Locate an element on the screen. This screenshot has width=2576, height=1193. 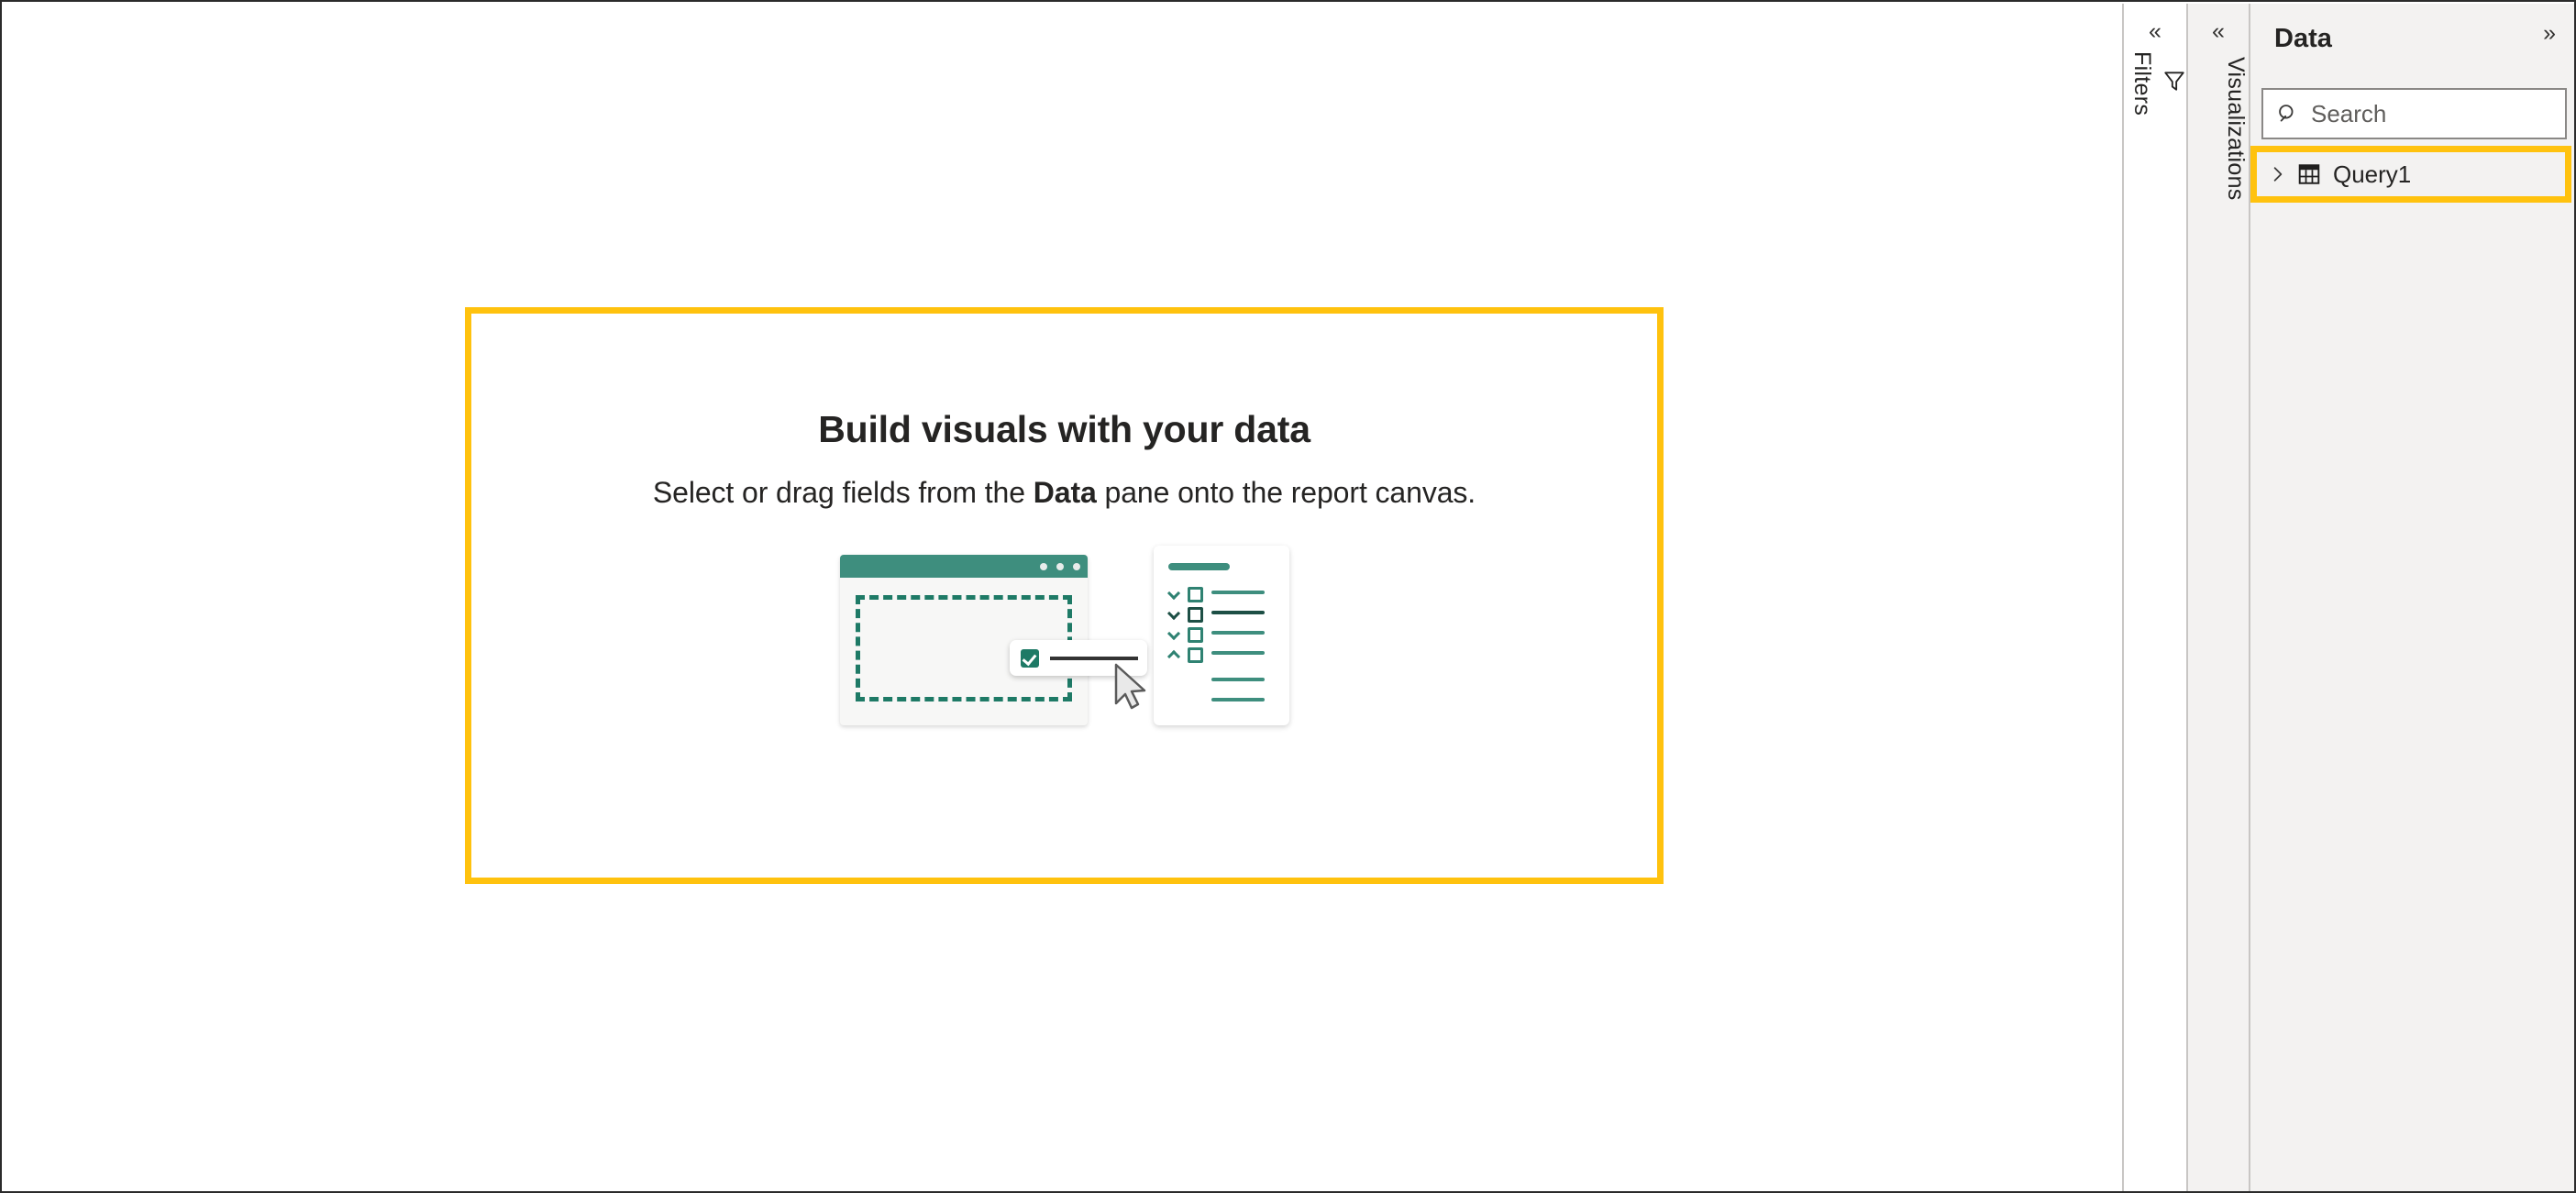
filters-pane-collapsed: « Filters is located at coordinates (2154, 597).